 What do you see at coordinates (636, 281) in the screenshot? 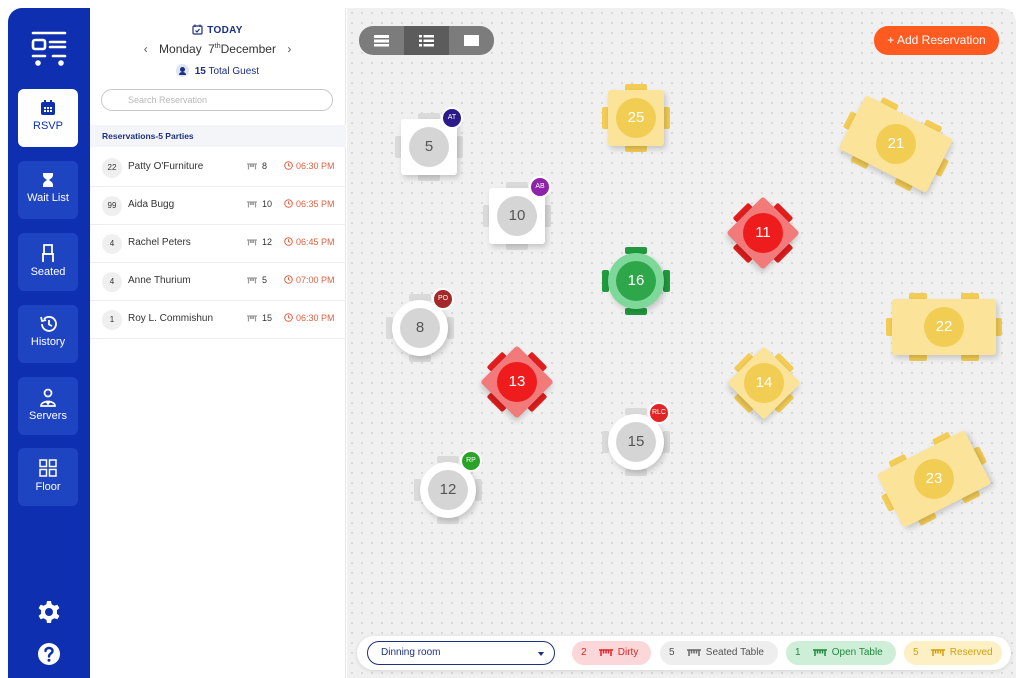
I see `table-16: 16` at bounding box center [636, 281].